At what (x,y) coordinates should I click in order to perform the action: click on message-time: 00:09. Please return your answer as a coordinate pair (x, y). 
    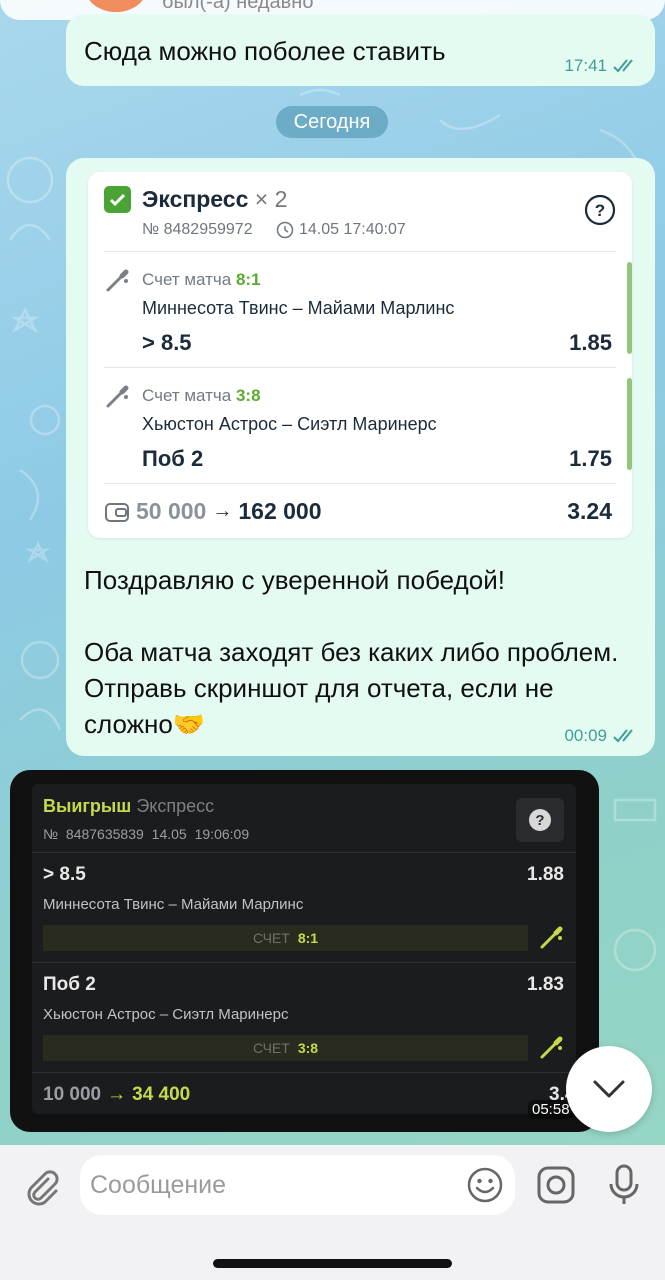
    Looking at the image, I should click on (601, 736).